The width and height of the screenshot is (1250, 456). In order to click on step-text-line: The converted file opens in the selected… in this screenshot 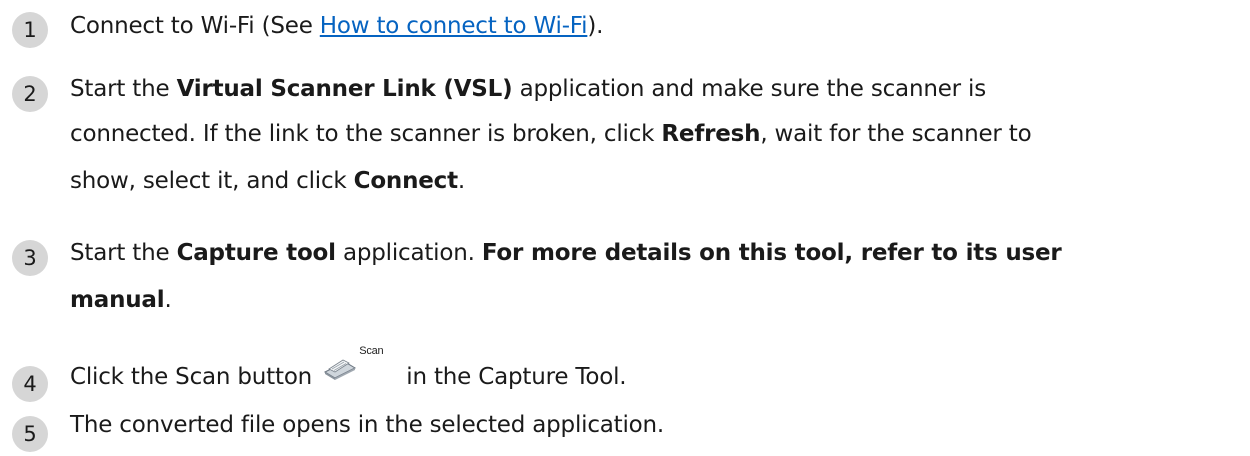, I will do `click(367, 425)`.